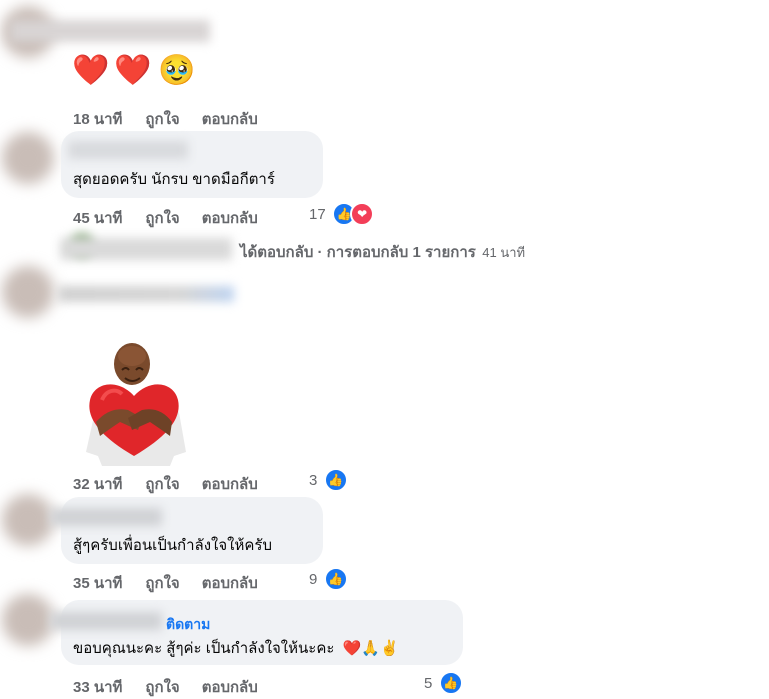  Describe the element at coordinates (177, 70) in the screenshot. I see `pleading-face-emoji: 🥹` at that location.